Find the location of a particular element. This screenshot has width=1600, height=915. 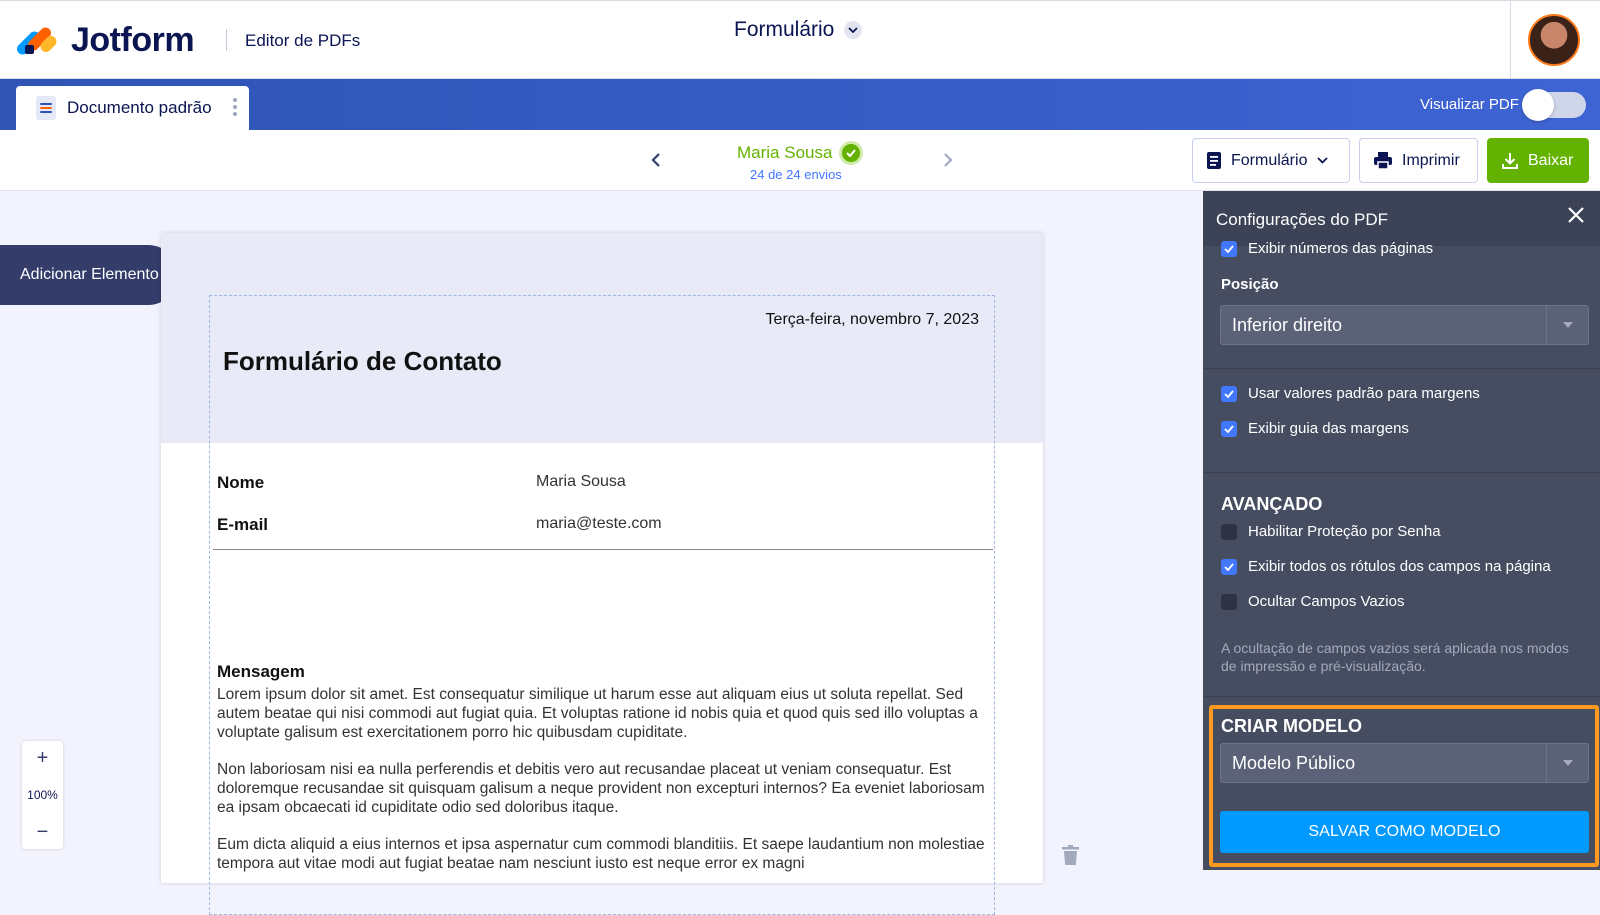

add-element-button: Adicionar Elemento is located at coordinates (89, 275).